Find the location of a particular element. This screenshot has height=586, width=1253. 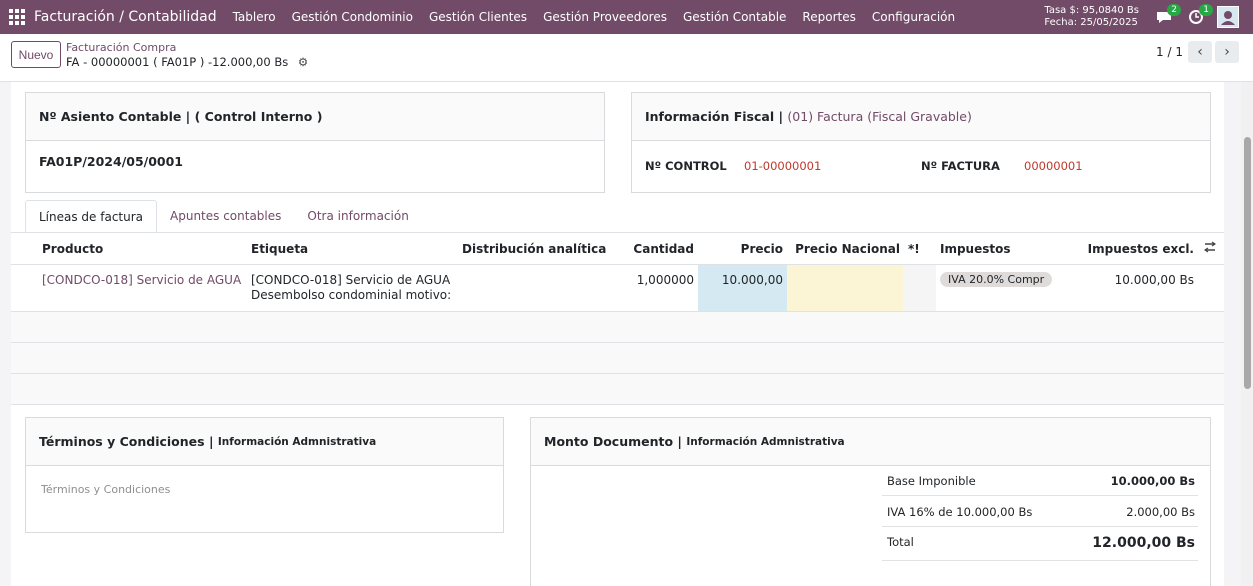

col-distribucion: Distribución analítica is located at coordinates (534, 249).